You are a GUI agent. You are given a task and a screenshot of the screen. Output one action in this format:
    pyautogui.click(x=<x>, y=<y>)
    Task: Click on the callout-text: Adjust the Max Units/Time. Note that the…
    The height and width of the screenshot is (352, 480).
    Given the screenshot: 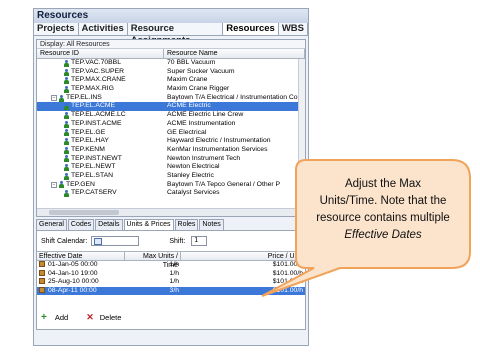 What is the action you would take?
    pyautogui.click(x=383, y=210)
    